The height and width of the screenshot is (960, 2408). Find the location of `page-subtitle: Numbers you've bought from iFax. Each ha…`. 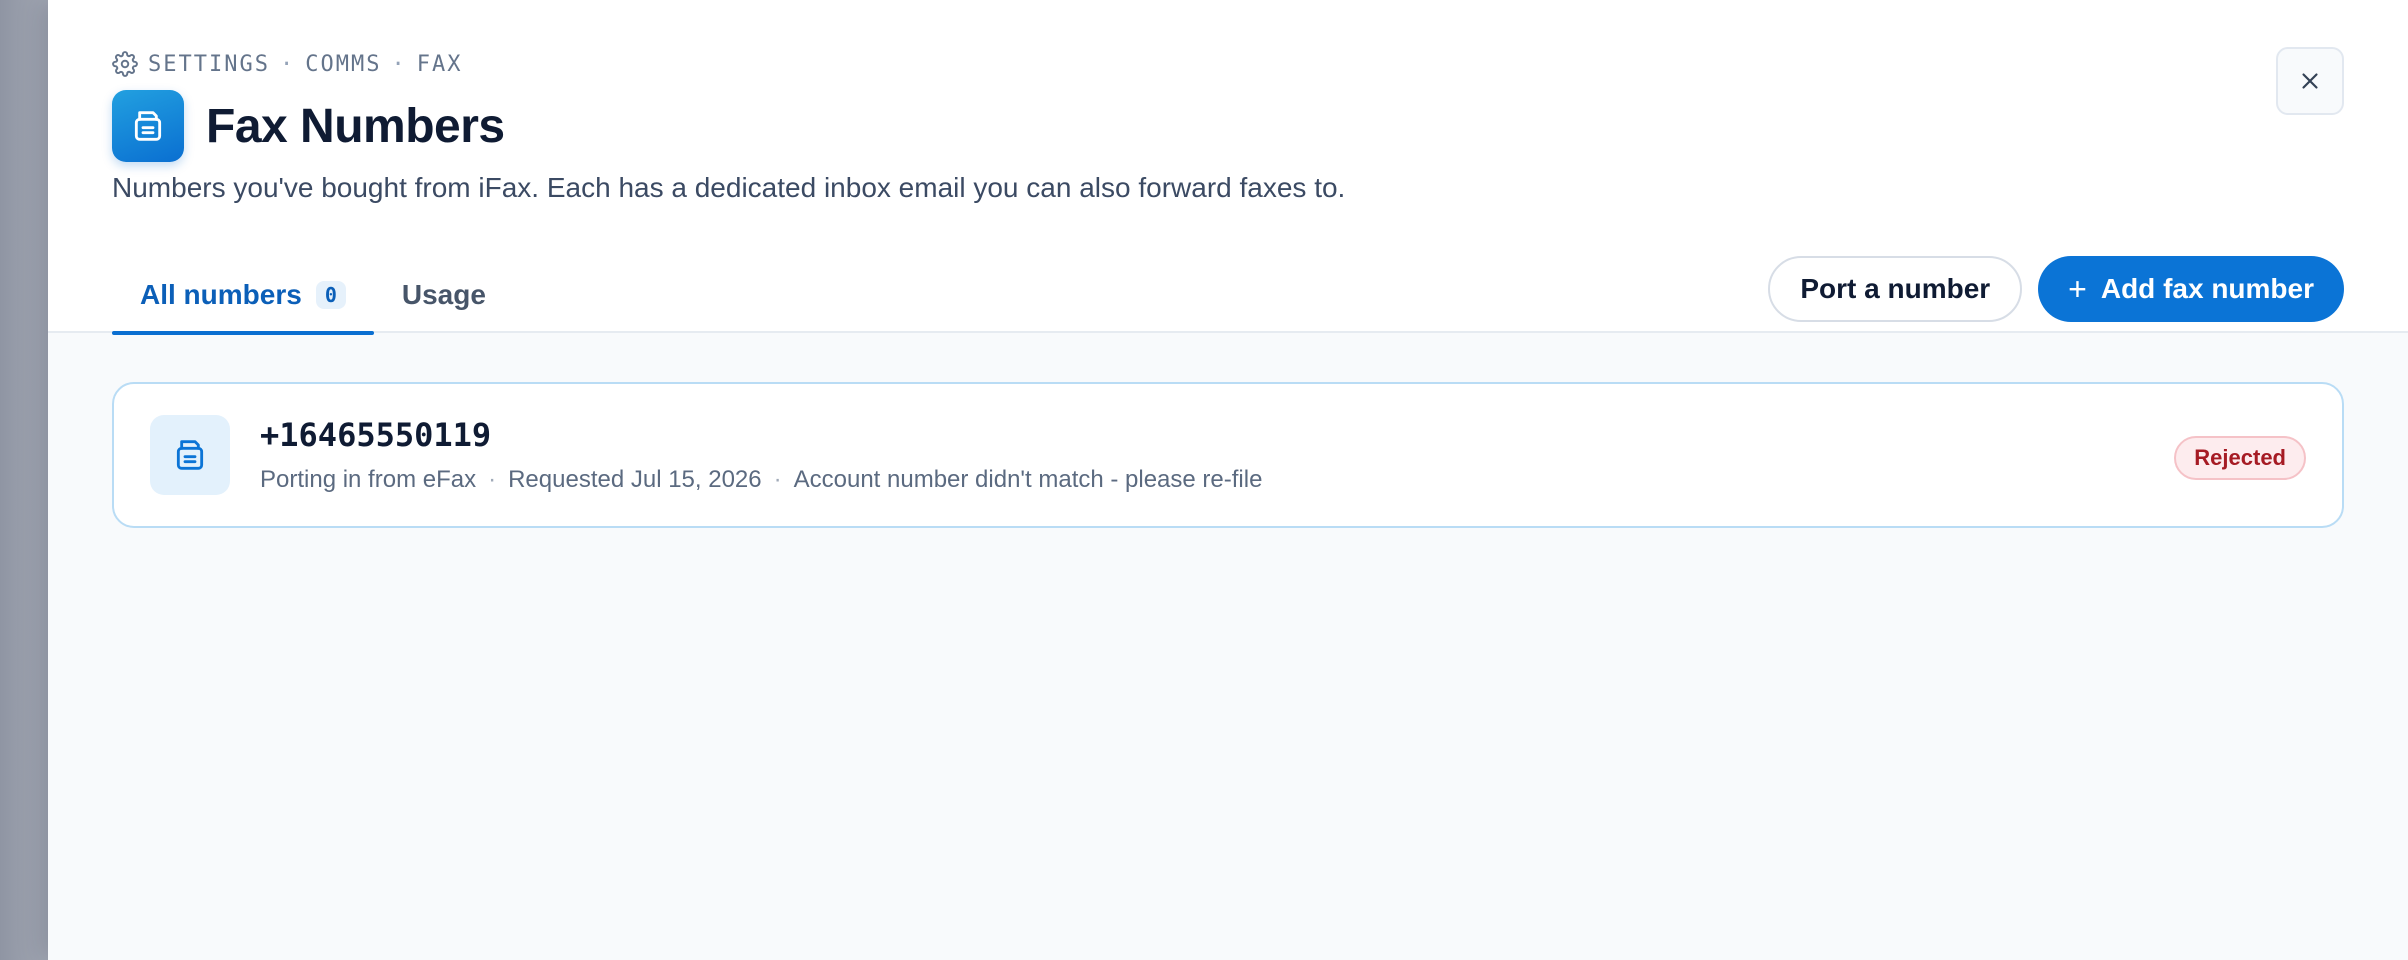

page-subtitle: Numbers you've bought from iFax. Each ha… is located at coordinates (729, 187).